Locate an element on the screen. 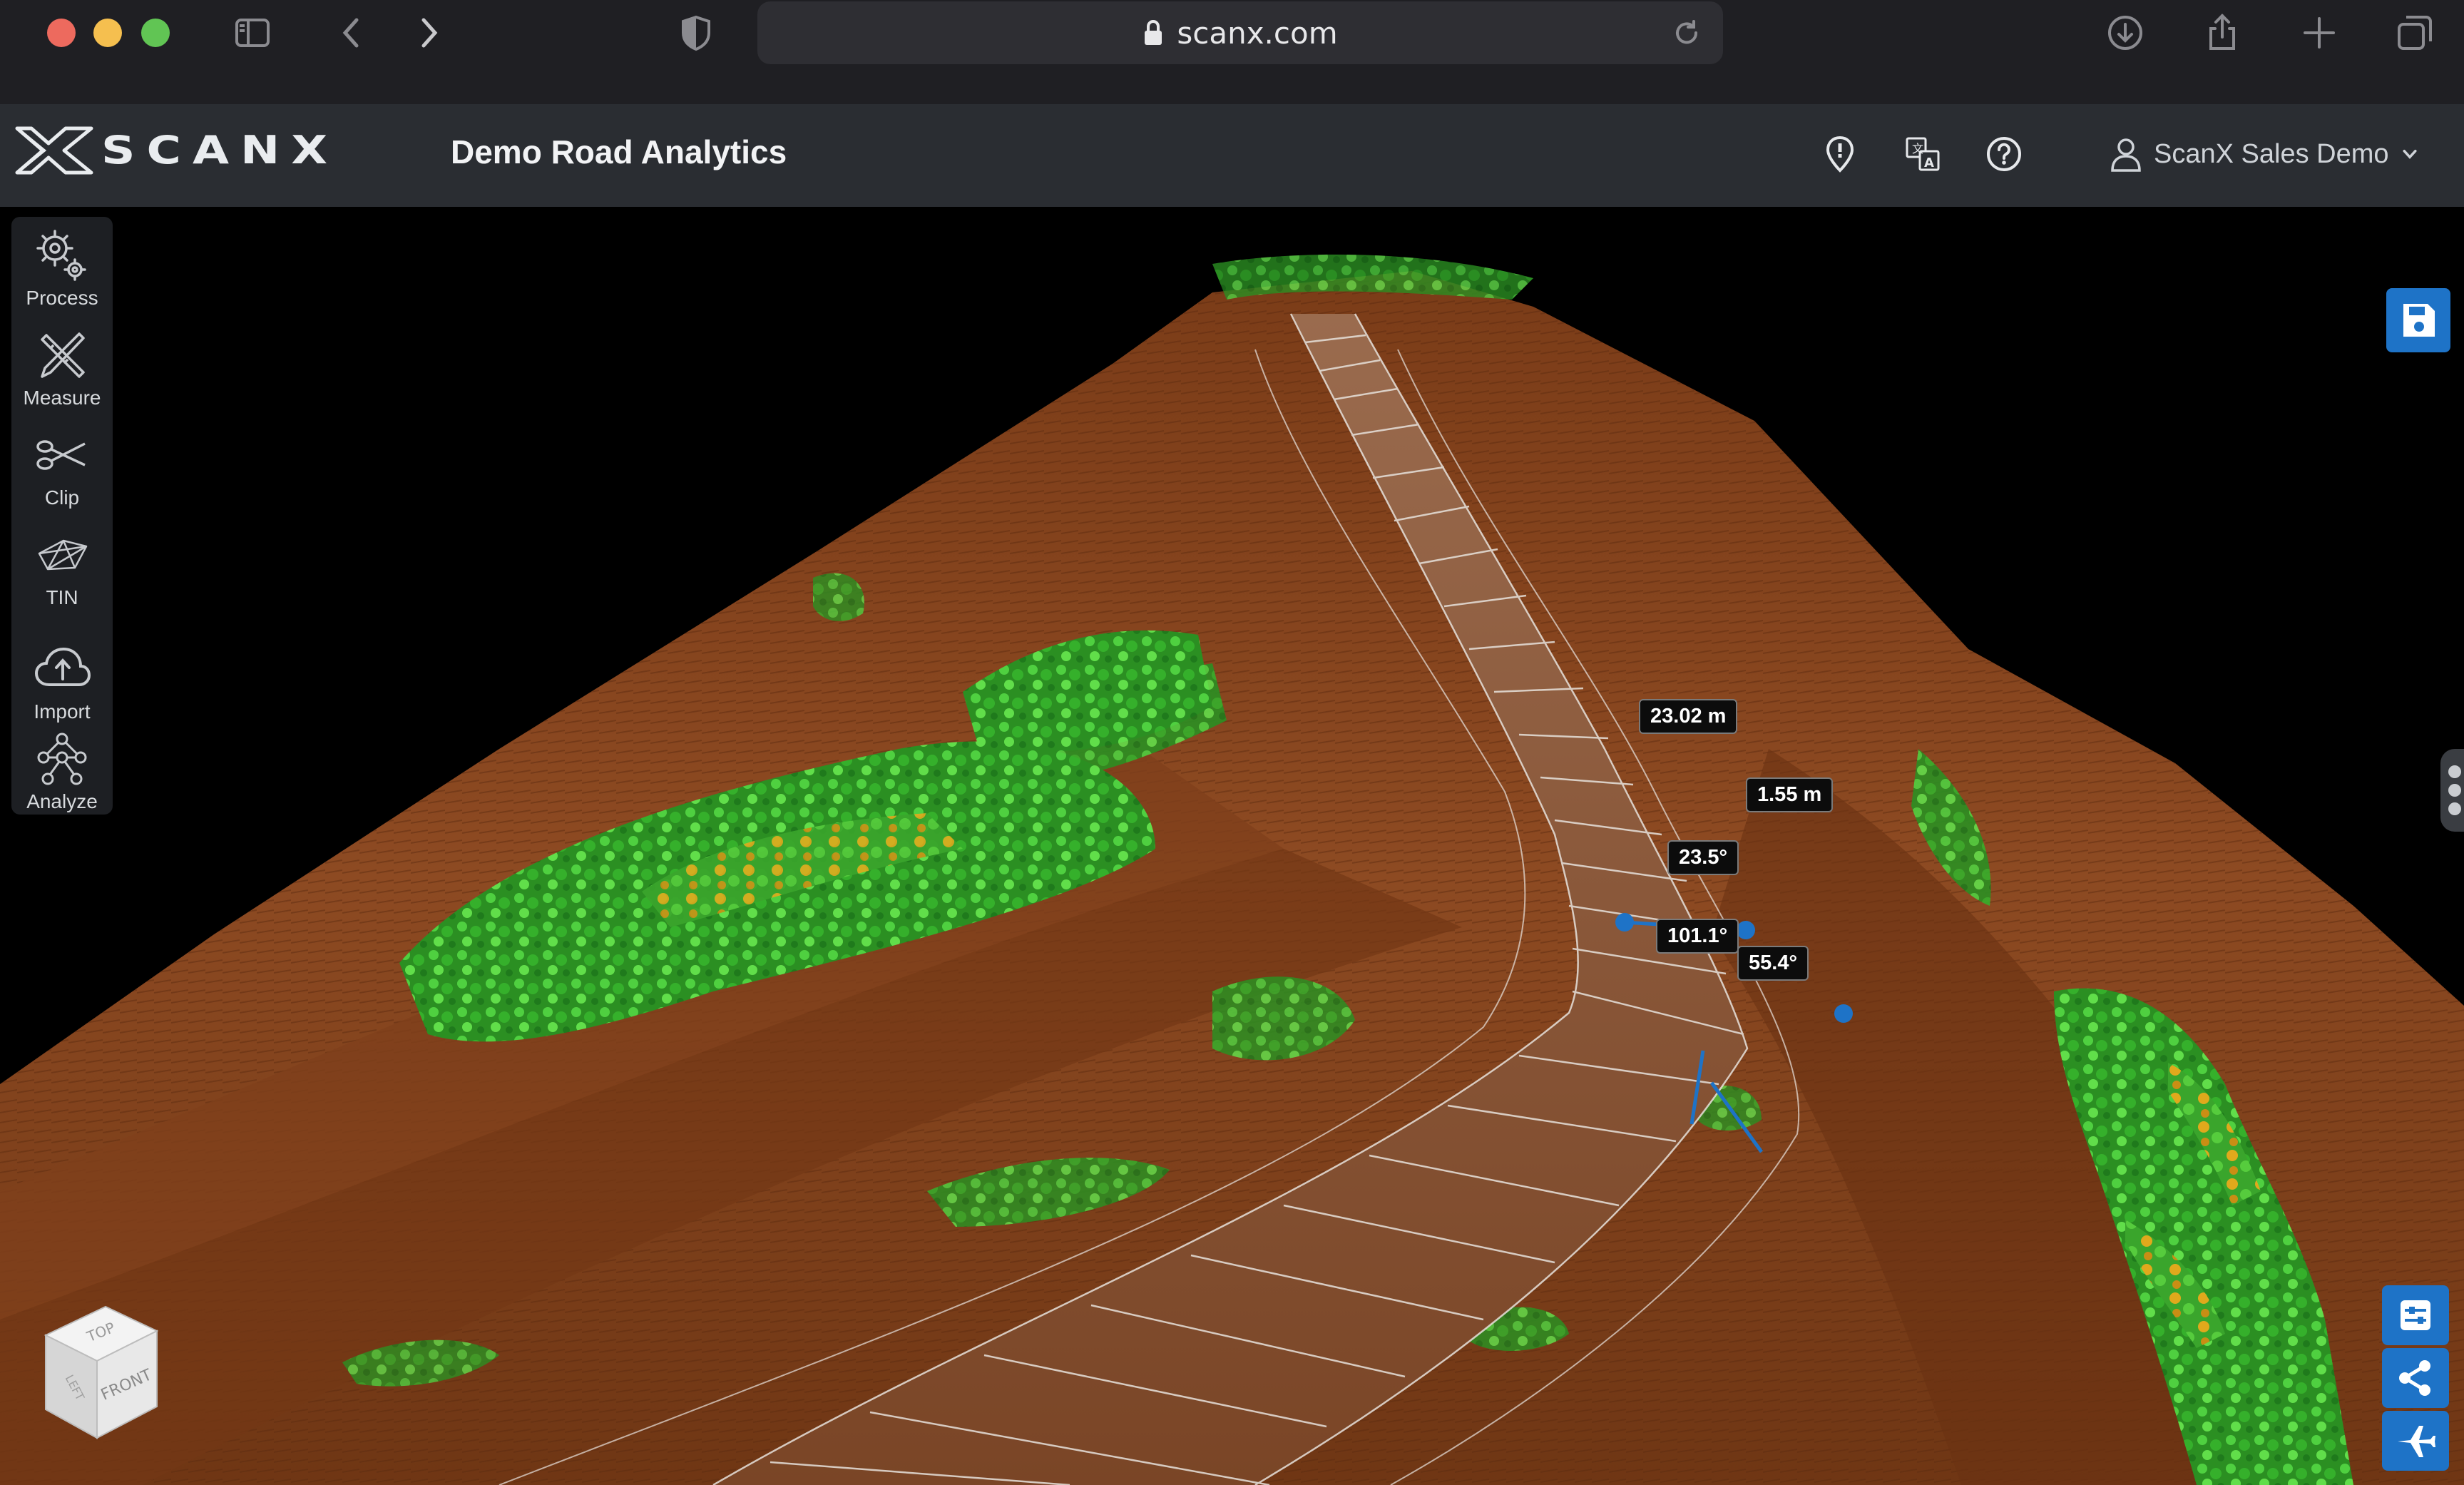 The height and width of the screenshot is (1485, 2464). share-button is located at coordinates (2416, 1378).